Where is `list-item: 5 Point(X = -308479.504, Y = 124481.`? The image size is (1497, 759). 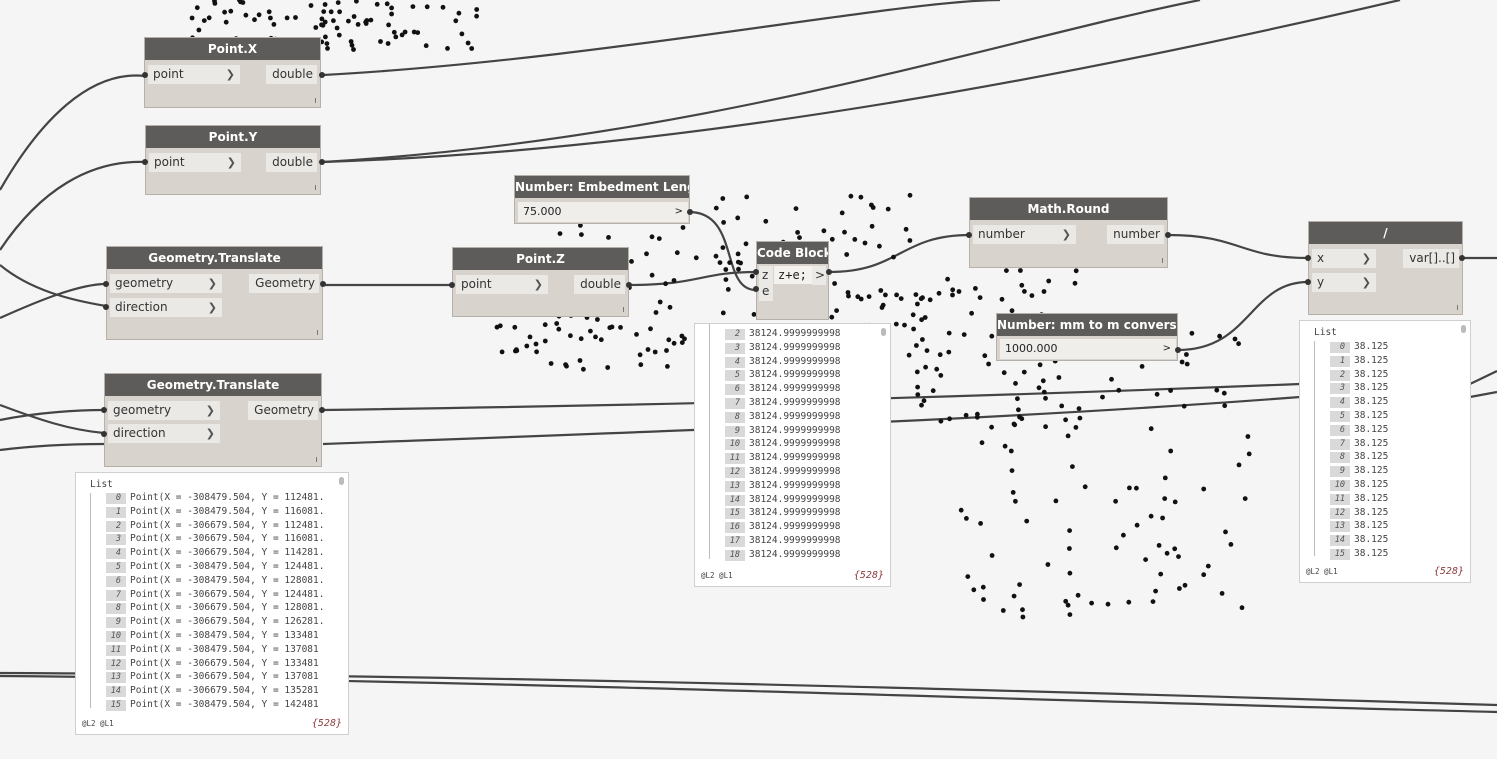
list-item: 5 Point(X = -308479.504, Y = 124481. is located at coordinates (215, 567).